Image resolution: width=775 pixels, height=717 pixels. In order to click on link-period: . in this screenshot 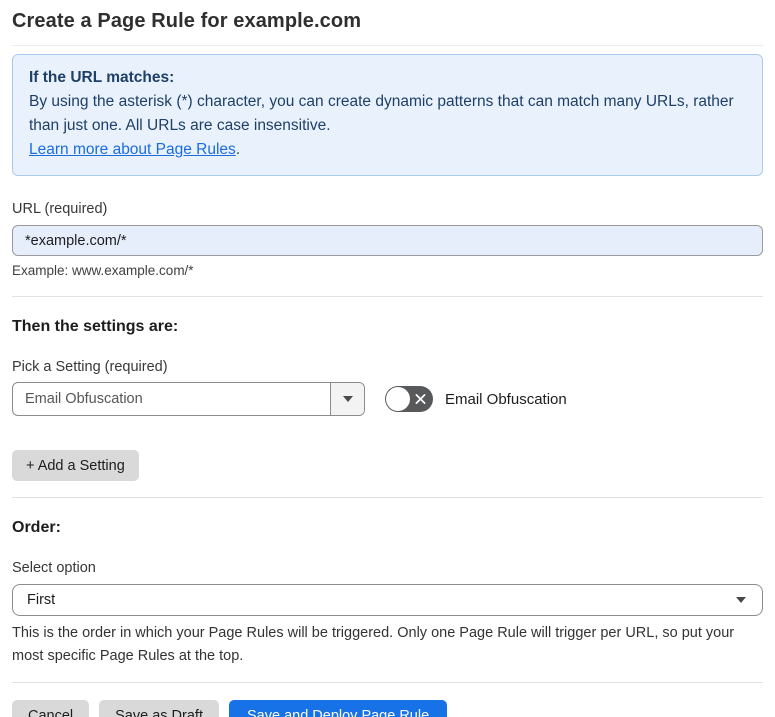, I will do `click(238, 149)`.